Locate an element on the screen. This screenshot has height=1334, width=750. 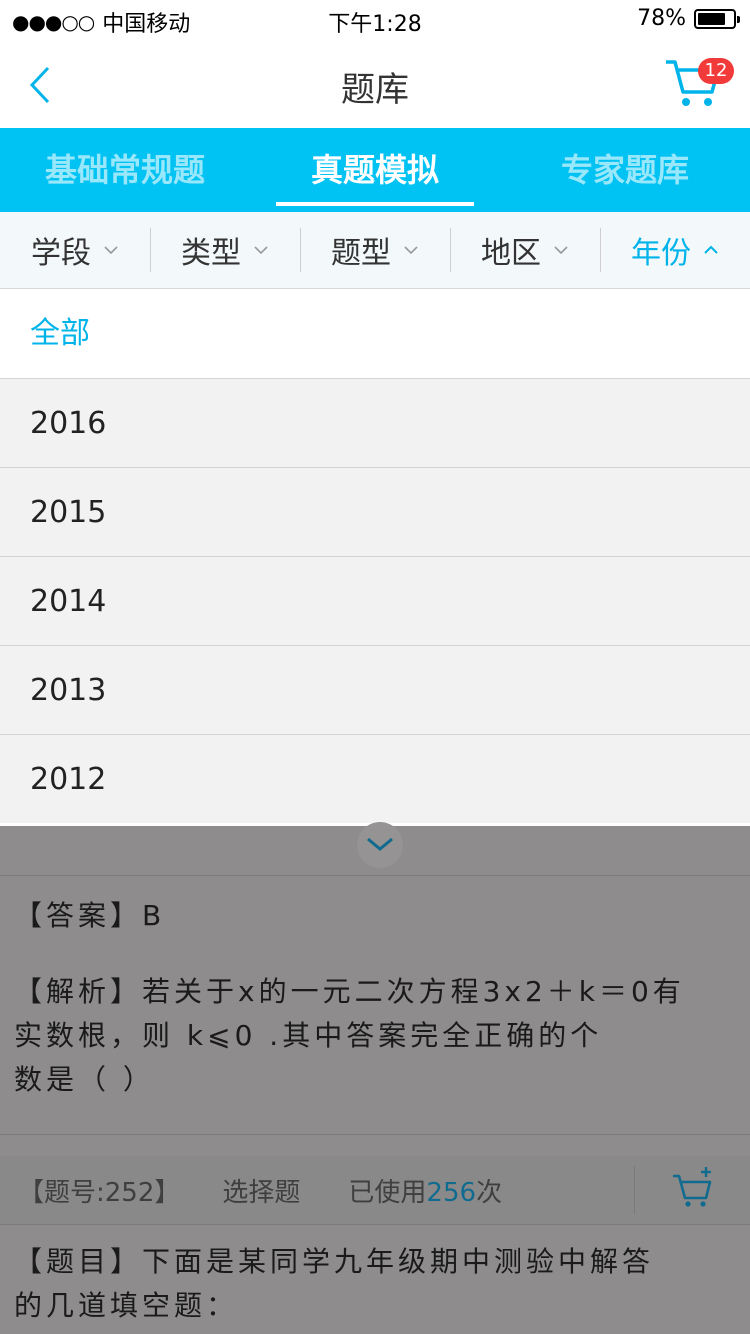
question-meta-row: 【题号:252】 选择题 已使用256次 is located at coordinates (375, 1190).